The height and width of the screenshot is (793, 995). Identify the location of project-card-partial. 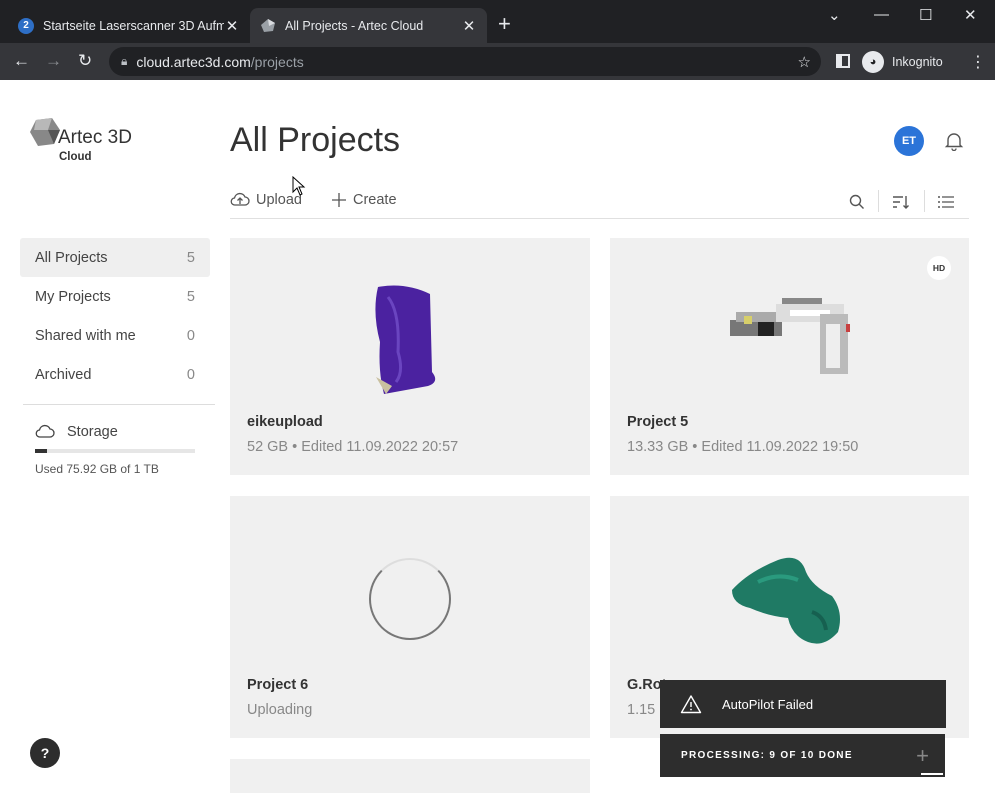
(410, 776).